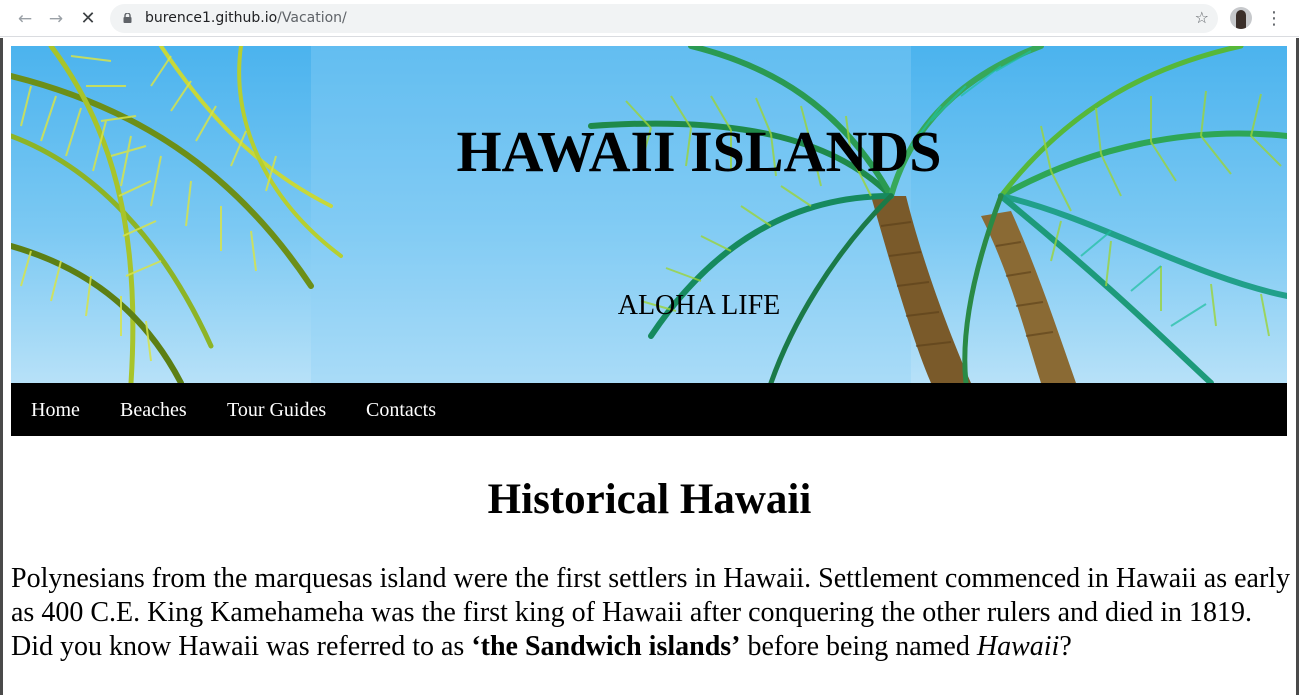 This screenshot has height=695, width=1299. Describe the element at coordinates (699, 151) in the screenshot. I see `site-title: HAWAII ISLANDS` at that location.